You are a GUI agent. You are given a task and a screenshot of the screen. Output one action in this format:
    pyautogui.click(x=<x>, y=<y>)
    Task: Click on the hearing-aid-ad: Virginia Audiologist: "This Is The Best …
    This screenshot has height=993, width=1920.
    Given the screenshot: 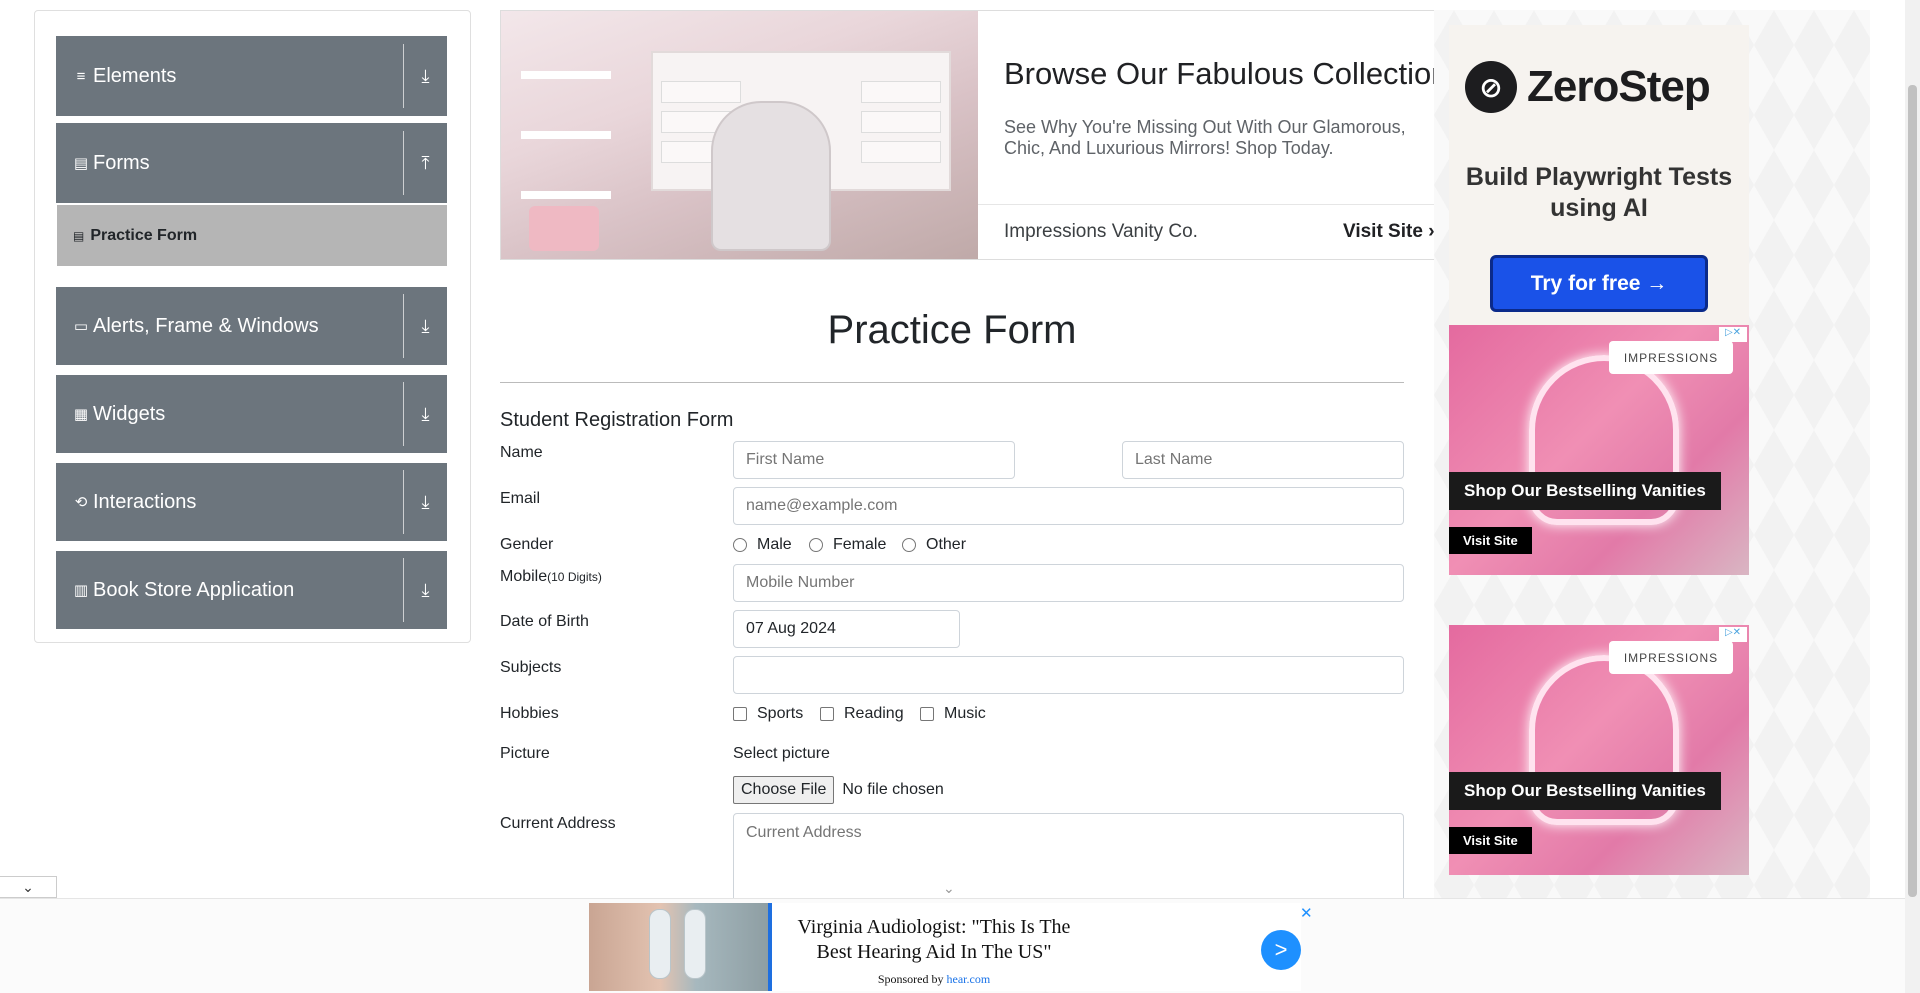 What is the action you would take?
    pyautogui.click(x=945, y=947)
    